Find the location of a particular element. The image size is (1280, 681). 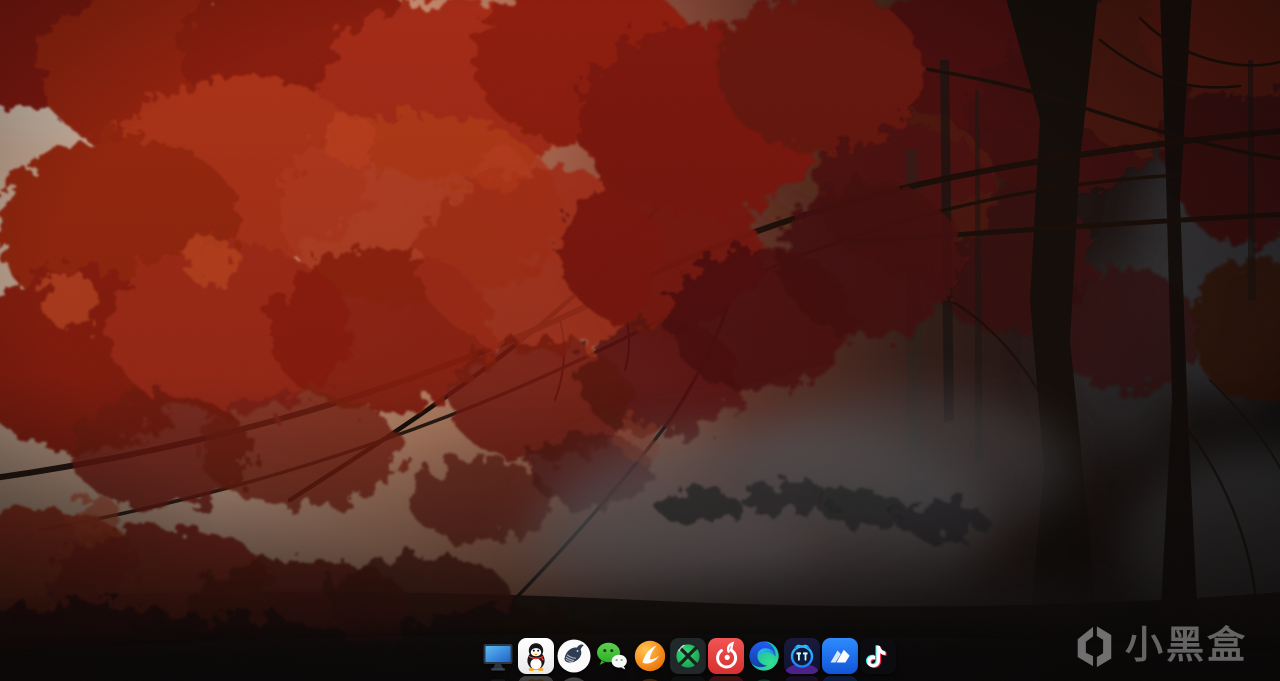

whale-icon is located at coordinates (574, 656).